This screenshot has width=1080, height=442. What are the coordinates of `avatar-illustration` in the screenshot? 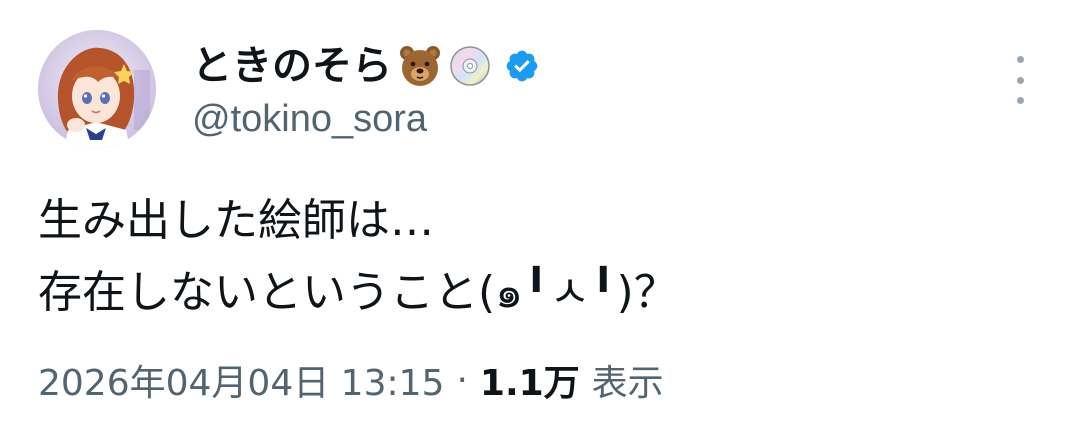 It's located at (97, 89).